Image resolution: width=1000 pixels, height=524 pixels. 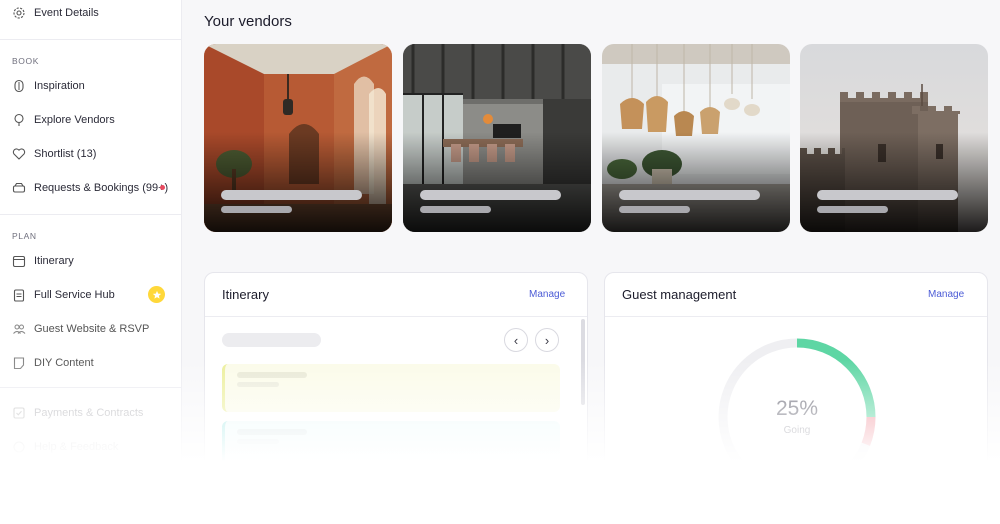 What do you see at coordinates (19, 120) in the screenshot?
I see `pin-icon` at bounding box center [19, 120].